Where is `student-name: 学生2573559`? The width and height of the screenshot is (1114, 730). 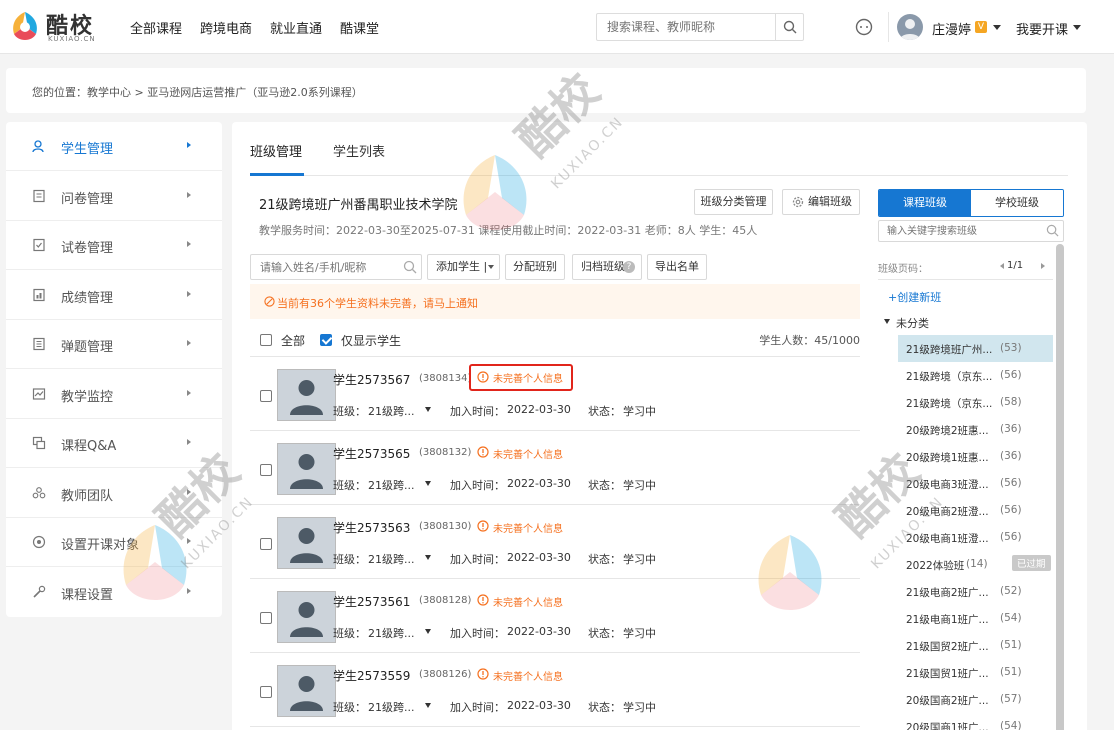
student-name: 学生2573559 is located at coordinates (371, 675).